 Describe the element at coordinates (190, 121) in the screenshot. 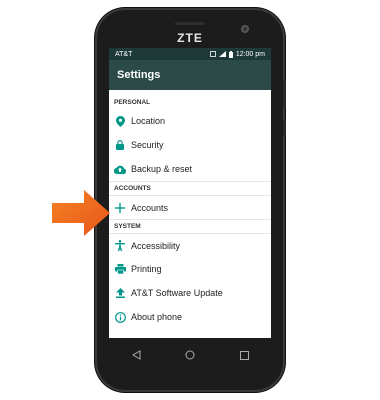

I see `settings-item-location: Location` at that location.